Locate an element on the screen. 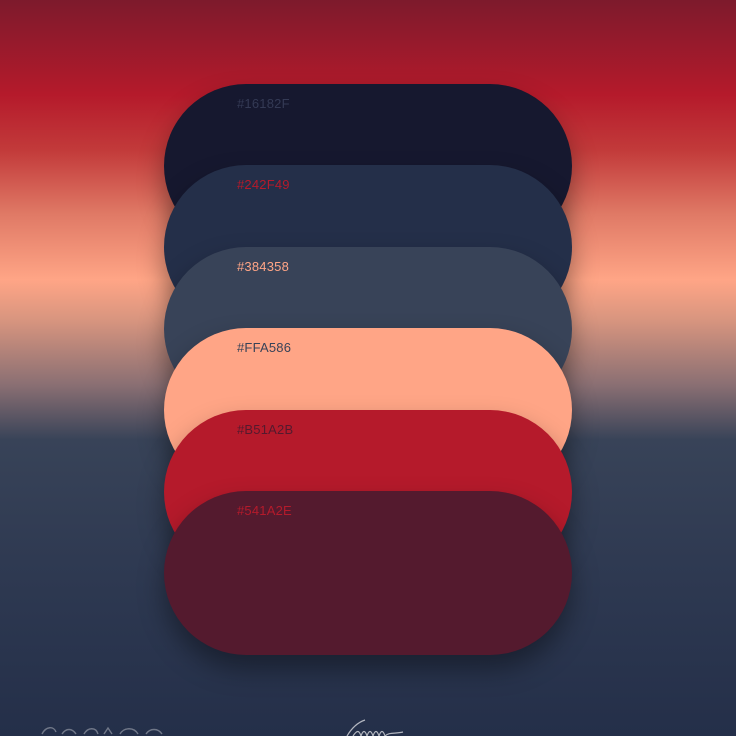 This screenshot has height=736, width=736. swatch-hex-label: #242F49 is located at coordinates (263, 184).